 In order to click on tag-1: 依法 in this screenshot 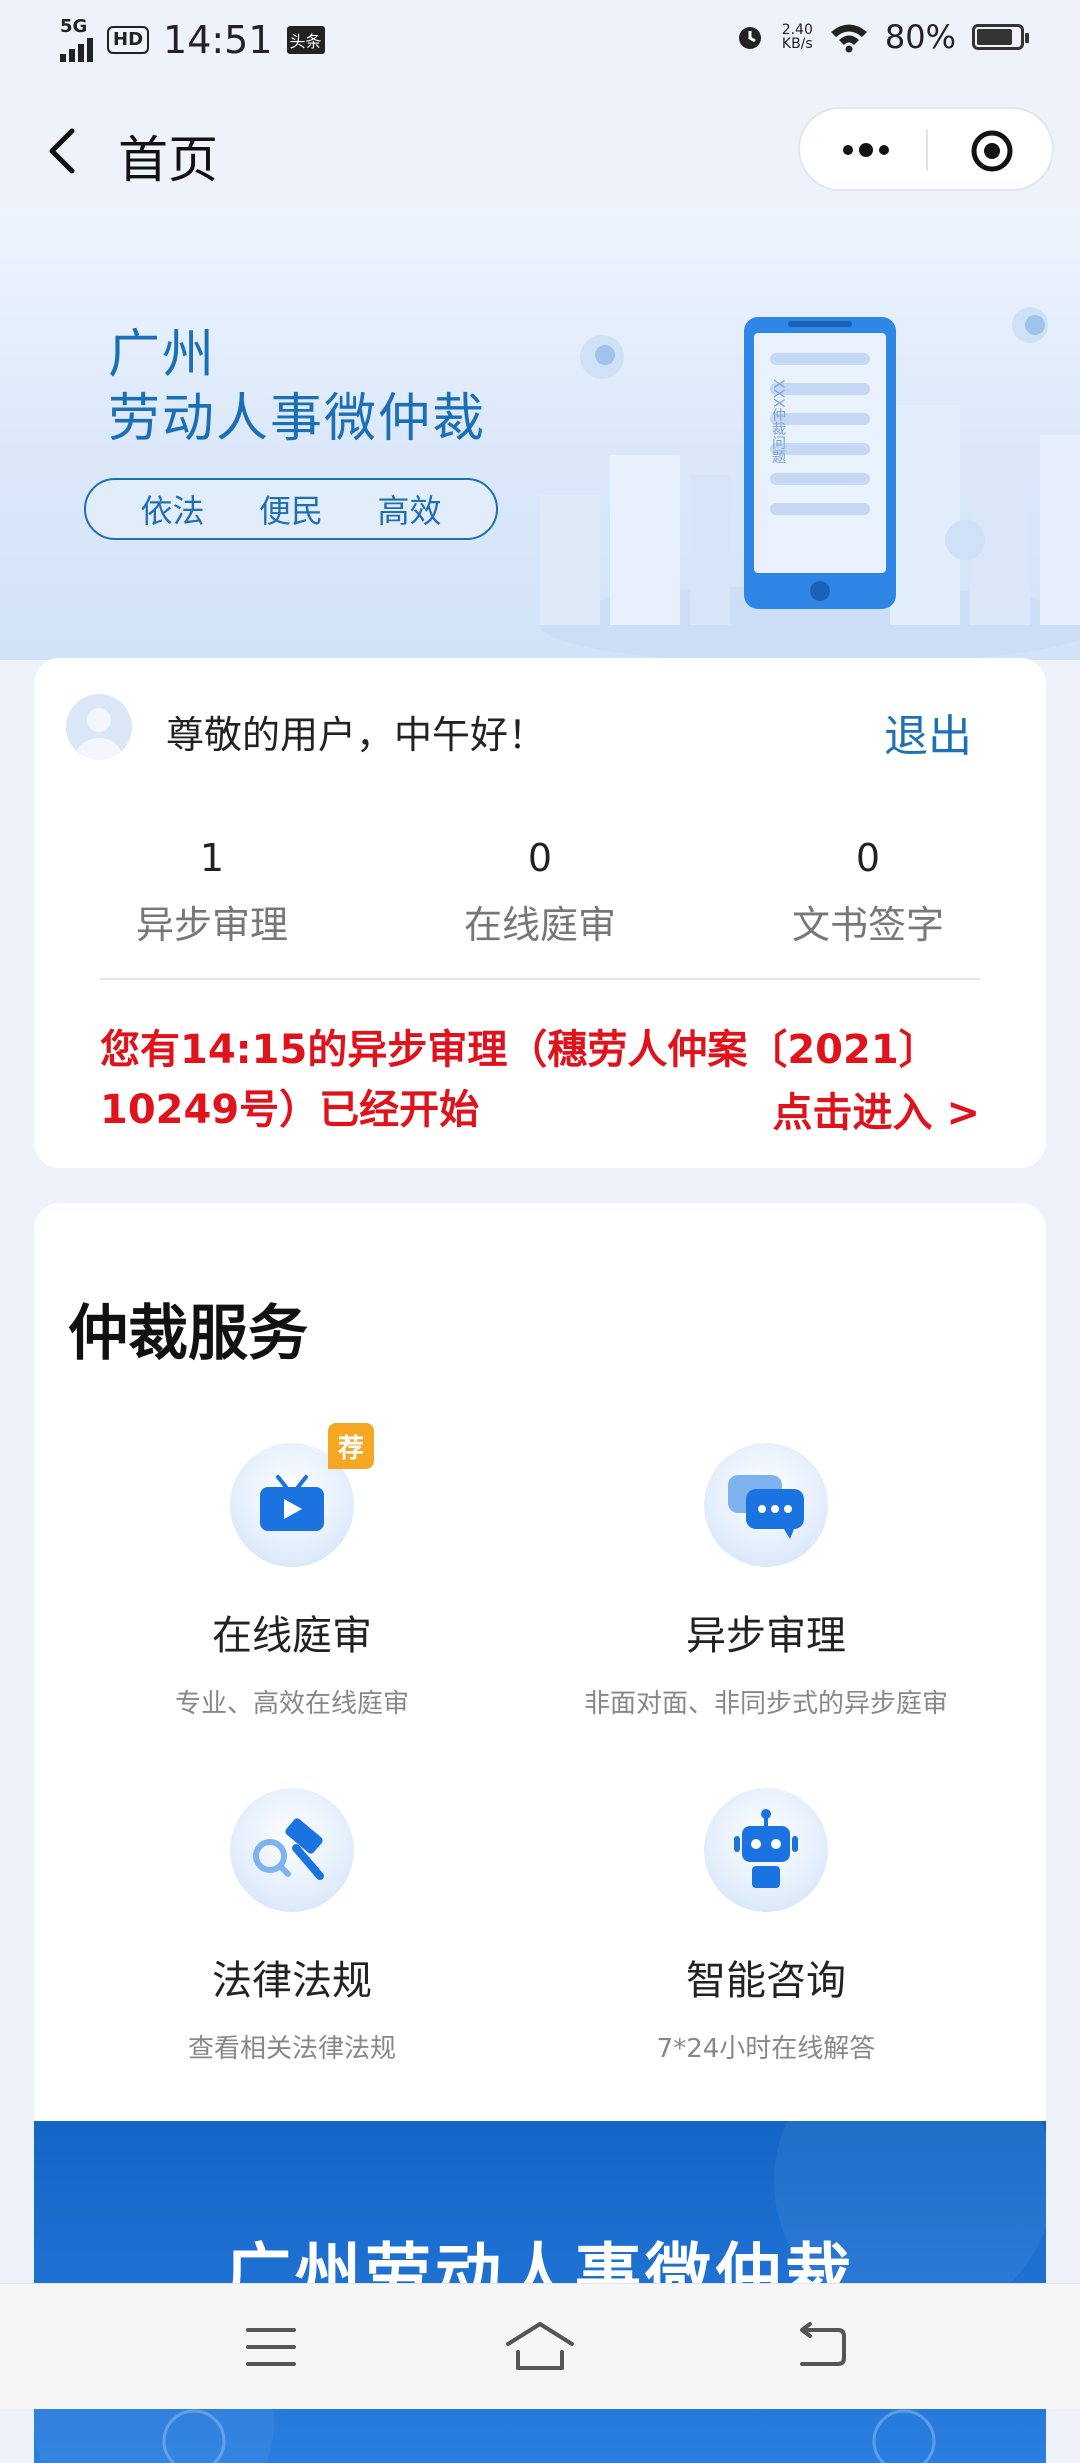, I will do `click(172, 511)`.